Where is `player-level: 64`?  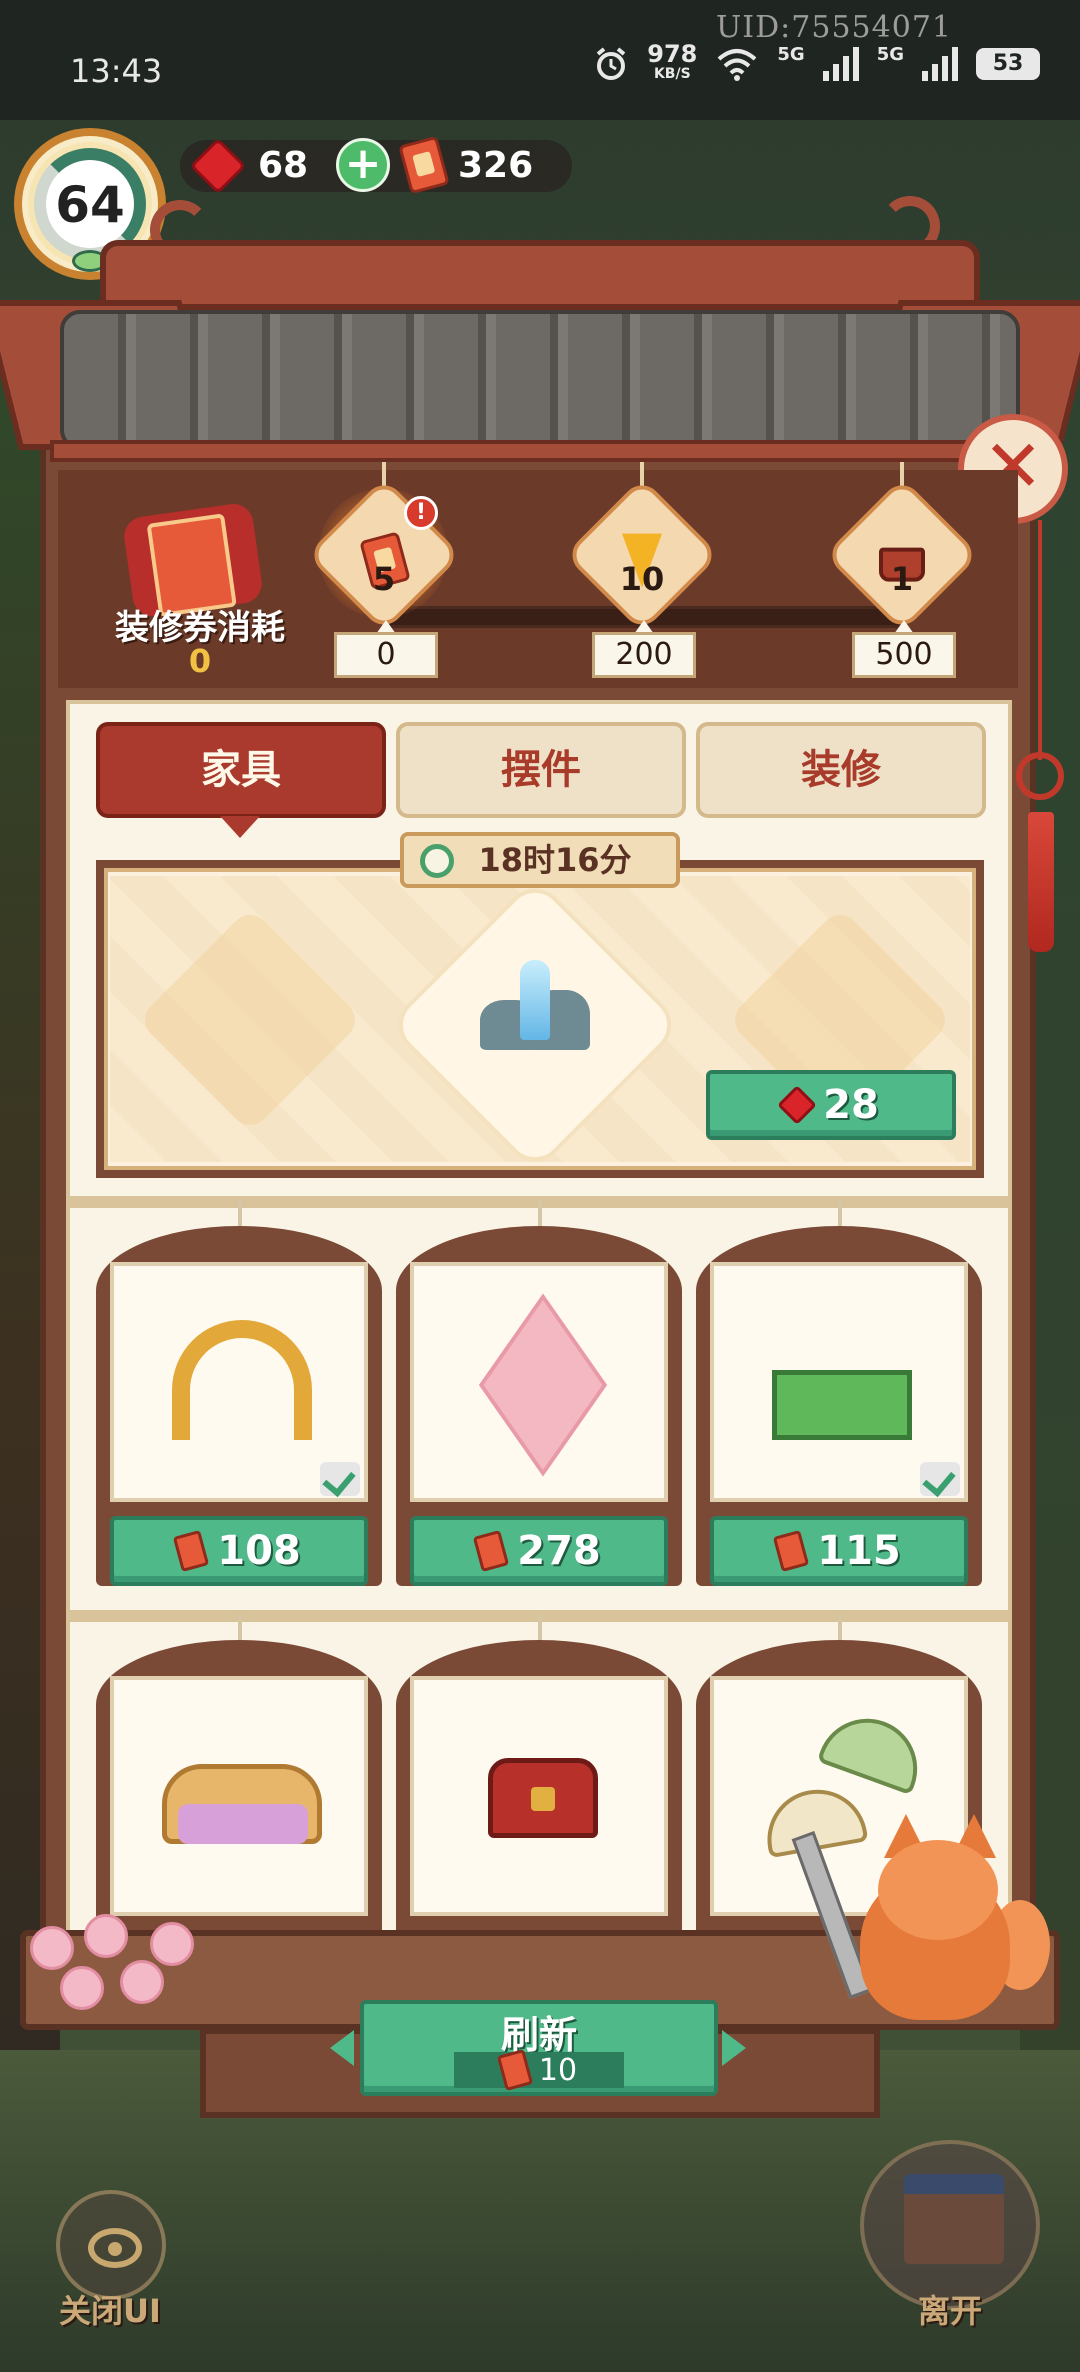 player-level: 64 is located at coordinates (90, 205).